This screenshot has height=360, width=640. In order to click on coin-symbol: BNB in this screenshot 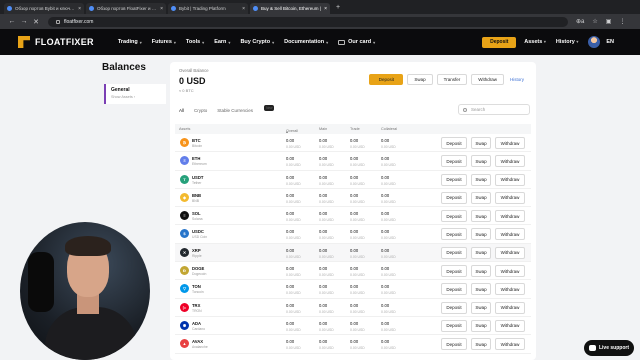, I will do `click(197, 195)`.